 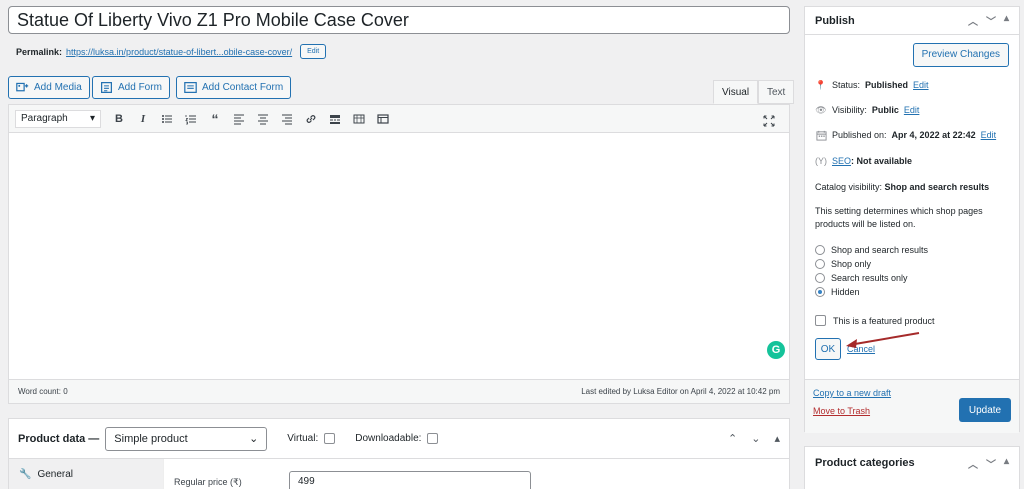 What do you see at coordinates (887, 85) in the screenshot?
I see `status-value: Published` at bounding box center [887, 85].